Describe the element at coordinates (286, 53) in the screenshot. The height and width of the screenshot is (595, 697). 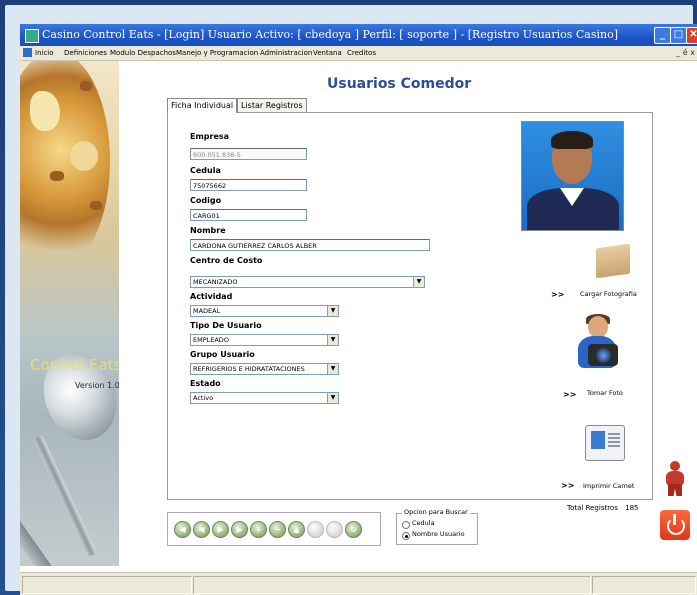
I see `menu-item-administracion: Administracion` at that location.